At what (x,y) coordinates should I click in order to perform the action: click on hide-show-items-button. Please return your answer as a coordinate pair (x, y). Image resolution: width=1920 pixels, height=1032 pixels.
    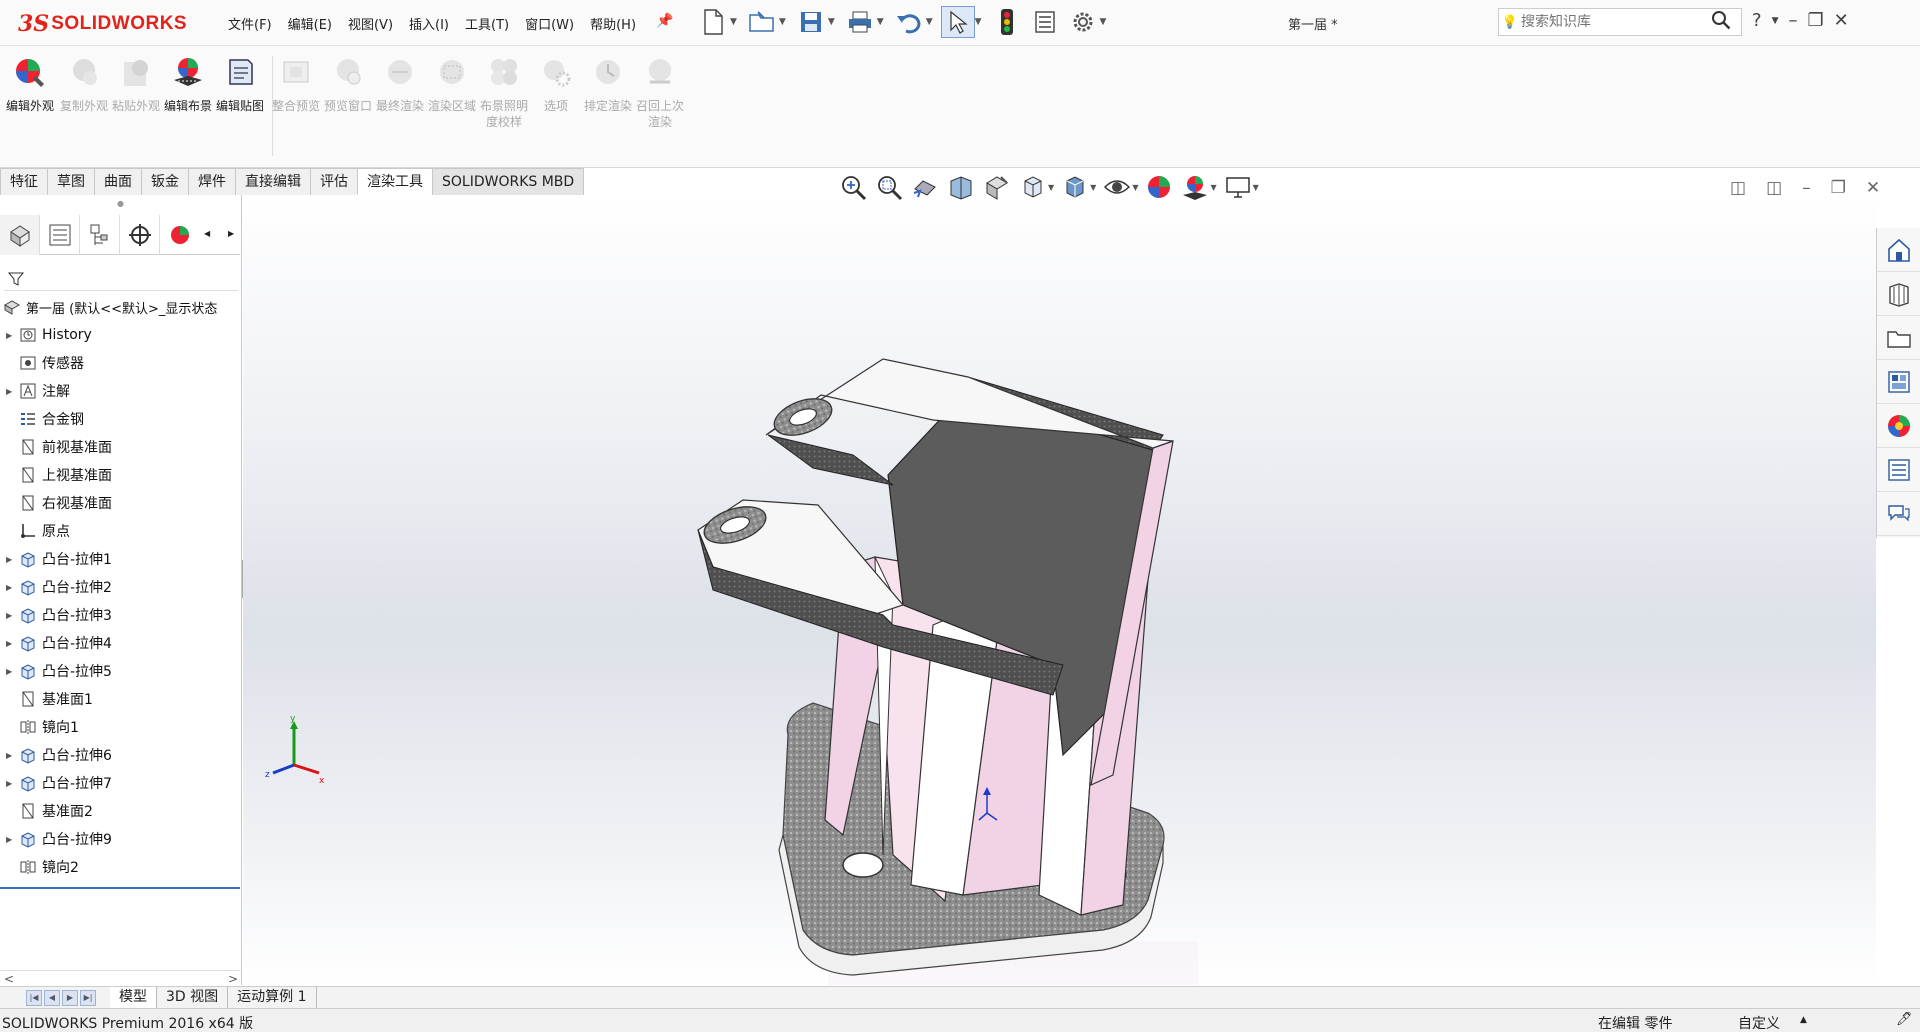
    Looking at the image, I should click on (1117, 187).